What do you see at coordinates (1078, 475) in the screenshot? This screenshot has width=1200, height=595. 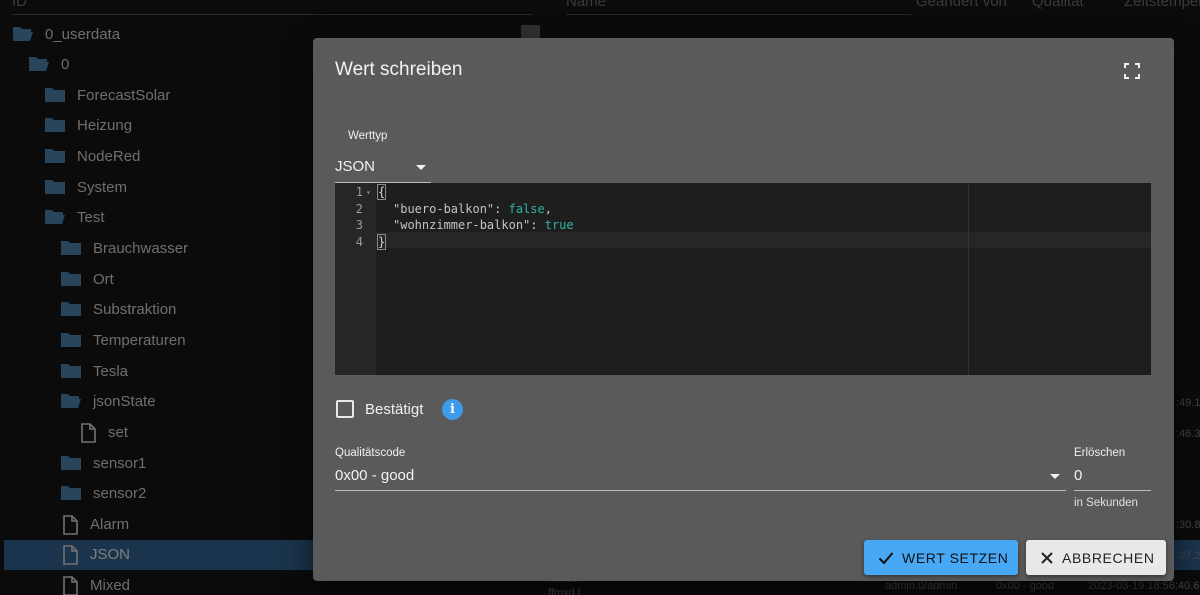 I see `expire-value: 0` at bounding box center [1078, 475].